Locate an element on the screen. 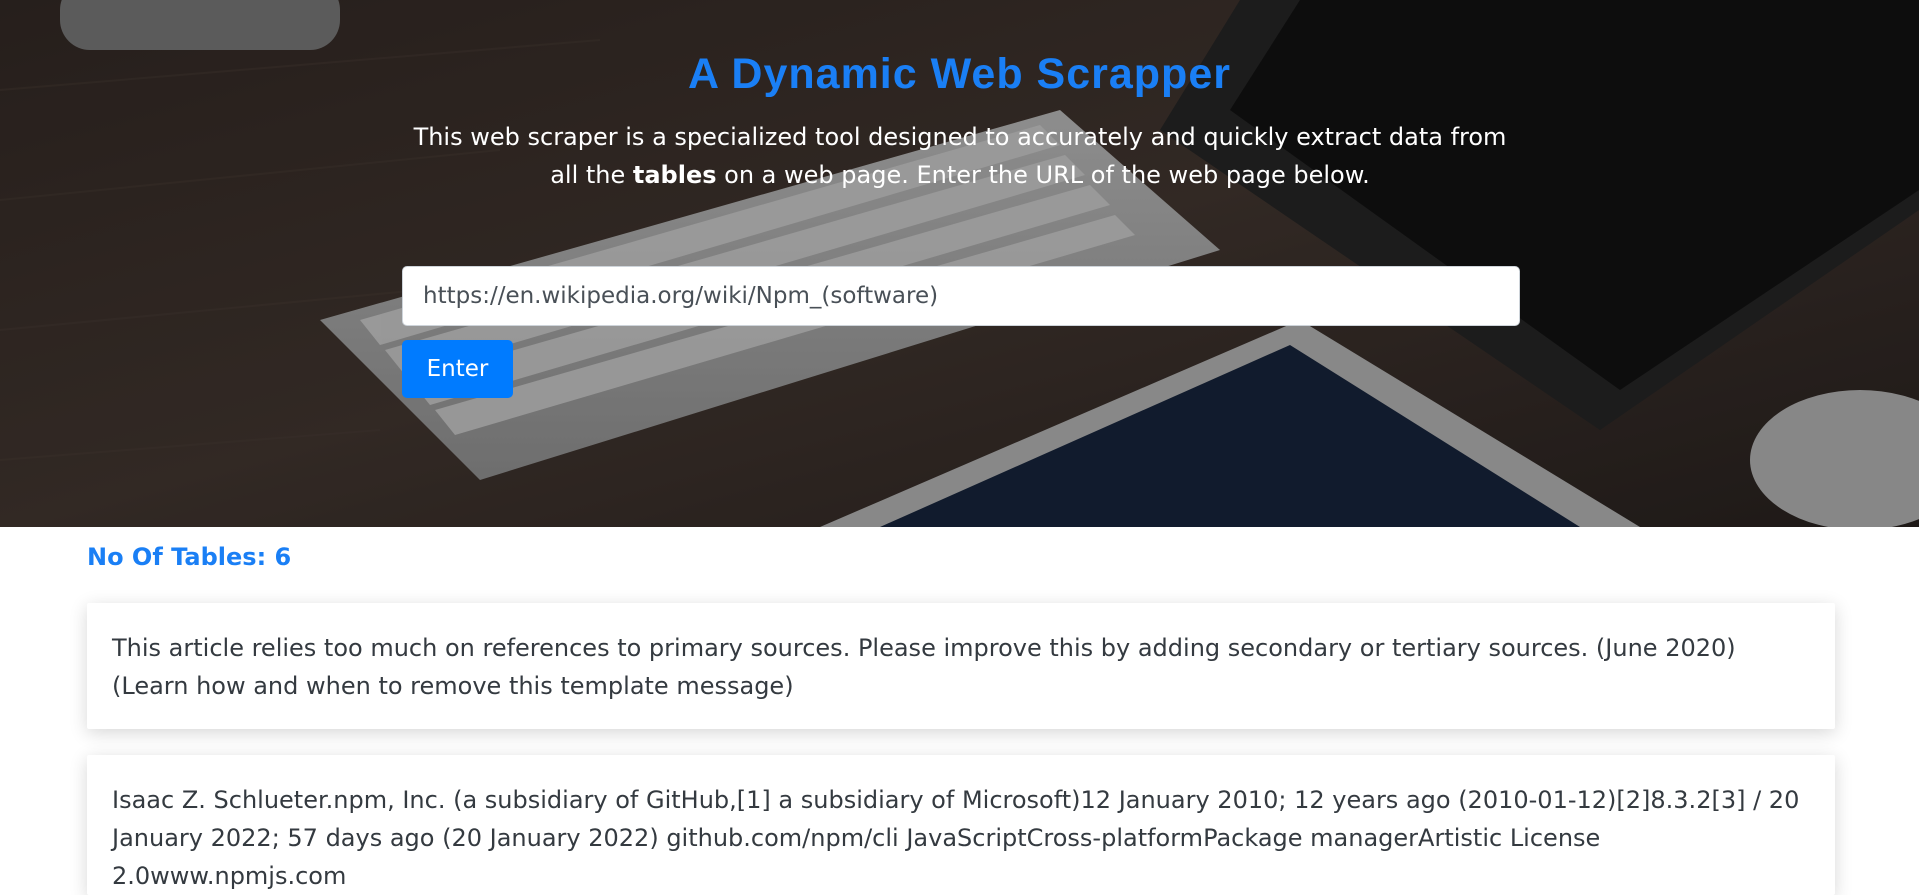  table-count-value: 6 is located at coordinates (283, 557).